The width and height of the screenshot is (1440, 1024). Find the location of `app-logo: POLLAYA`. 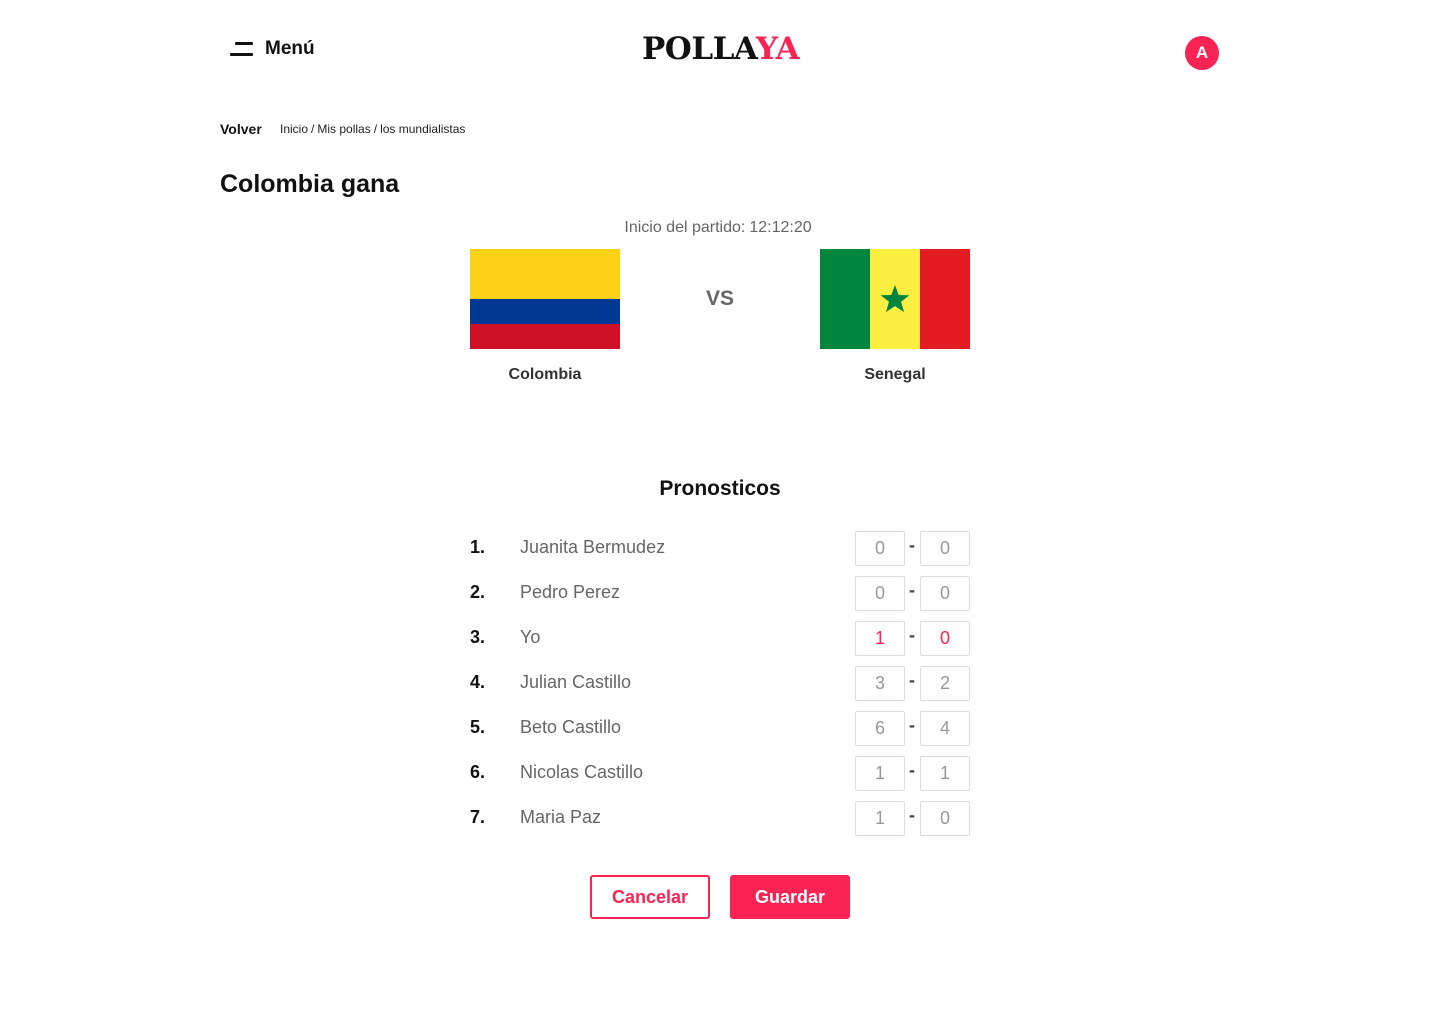

app-logo: POLLAYA is located at coordinates (721, 49).